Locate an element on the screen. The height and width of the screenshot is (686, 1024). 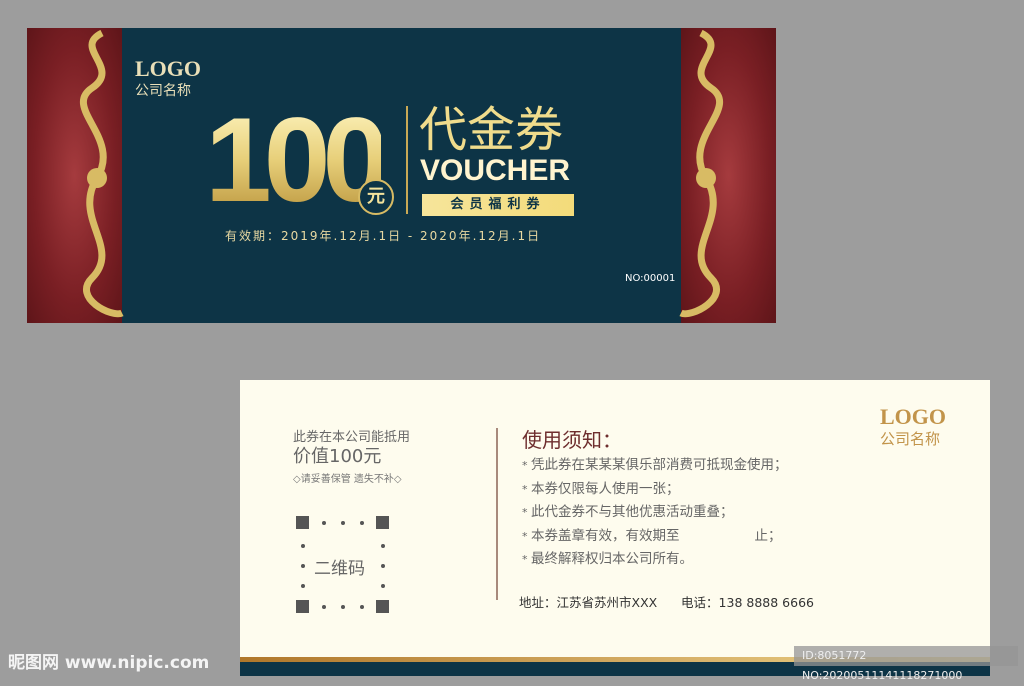
validity-period: 有效期：2019年.12月.1日 - 2020年.12月.1日 is located at coordinates (383, 236).